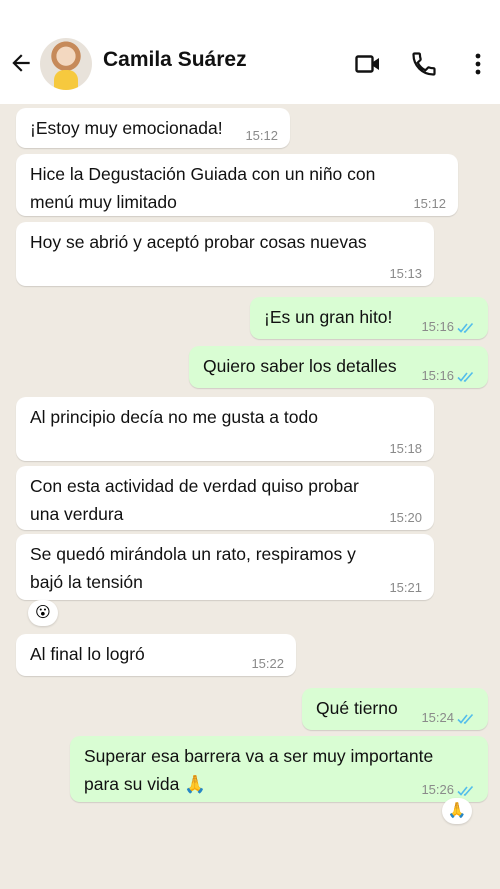  I want to click on video-call-icon, so click(368, 64).